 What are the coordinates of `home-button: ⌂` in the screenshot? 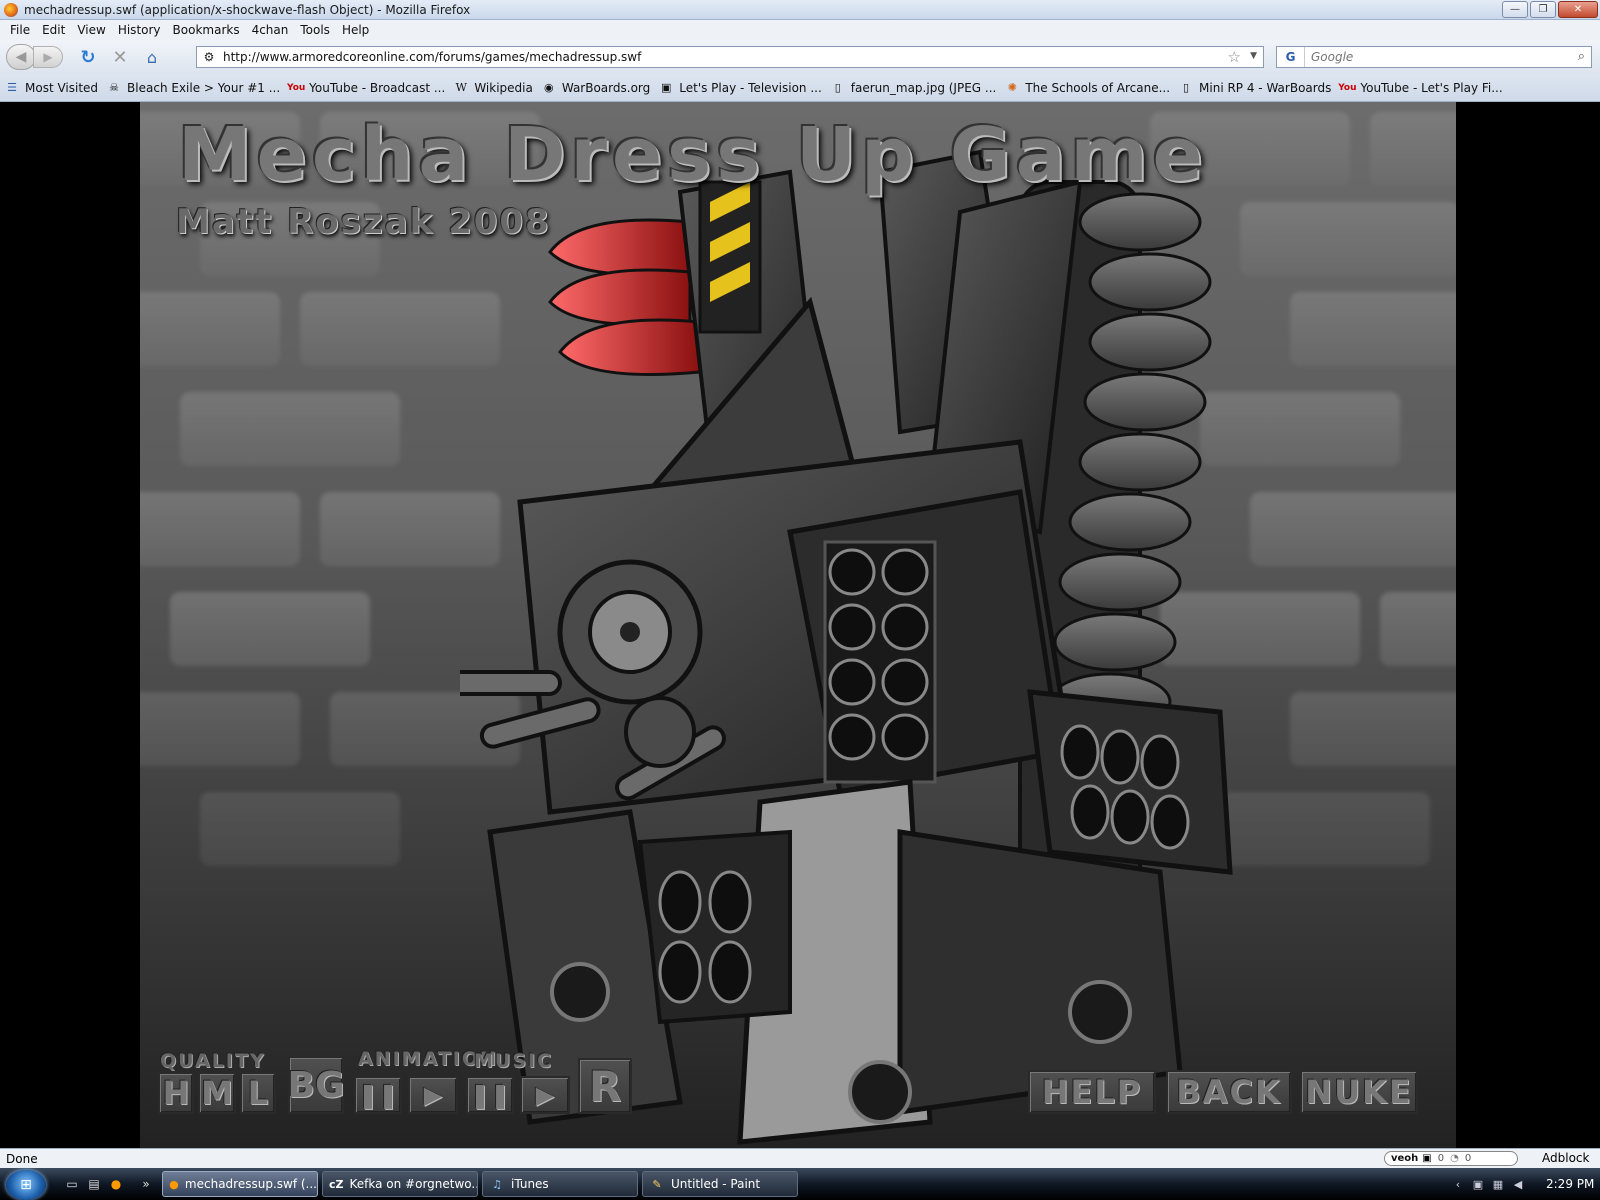 It's located at (152, 57).